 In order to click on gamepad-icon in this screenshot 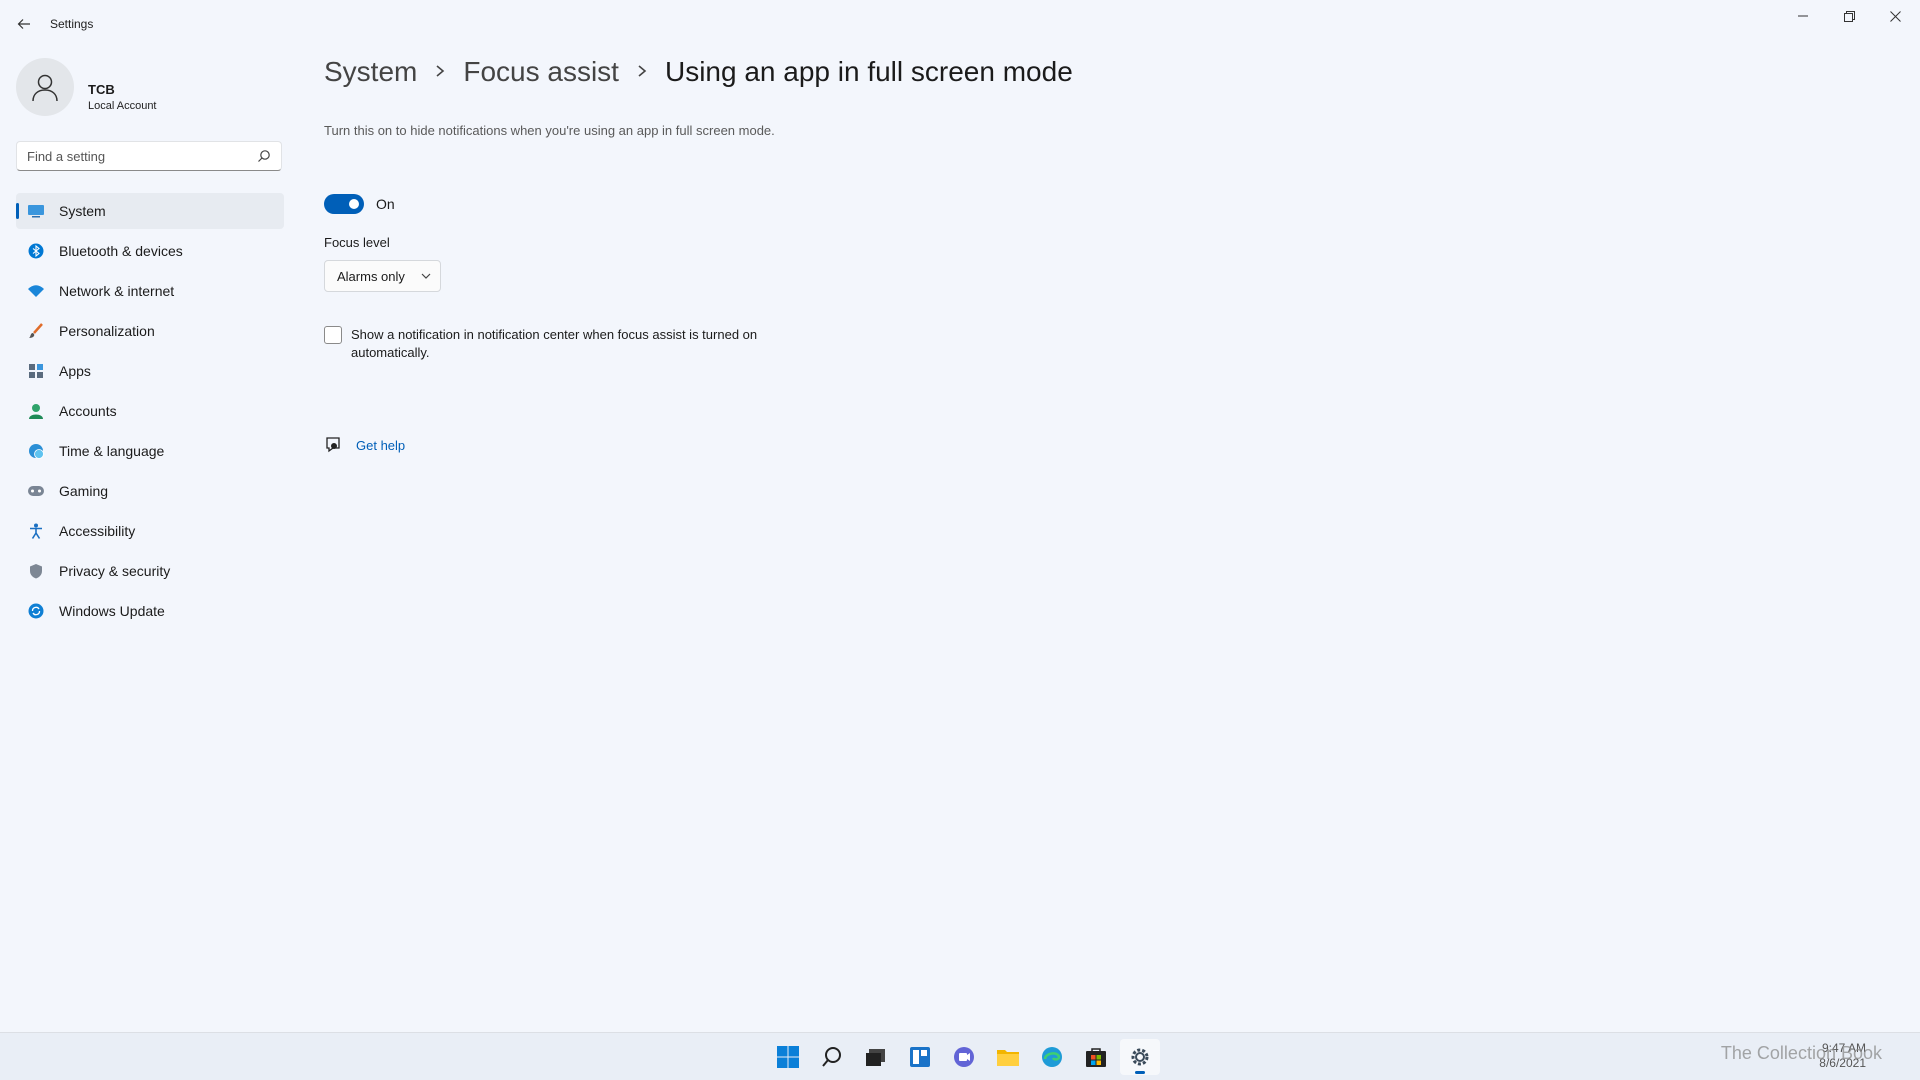, I will do `click(36, 491)`.